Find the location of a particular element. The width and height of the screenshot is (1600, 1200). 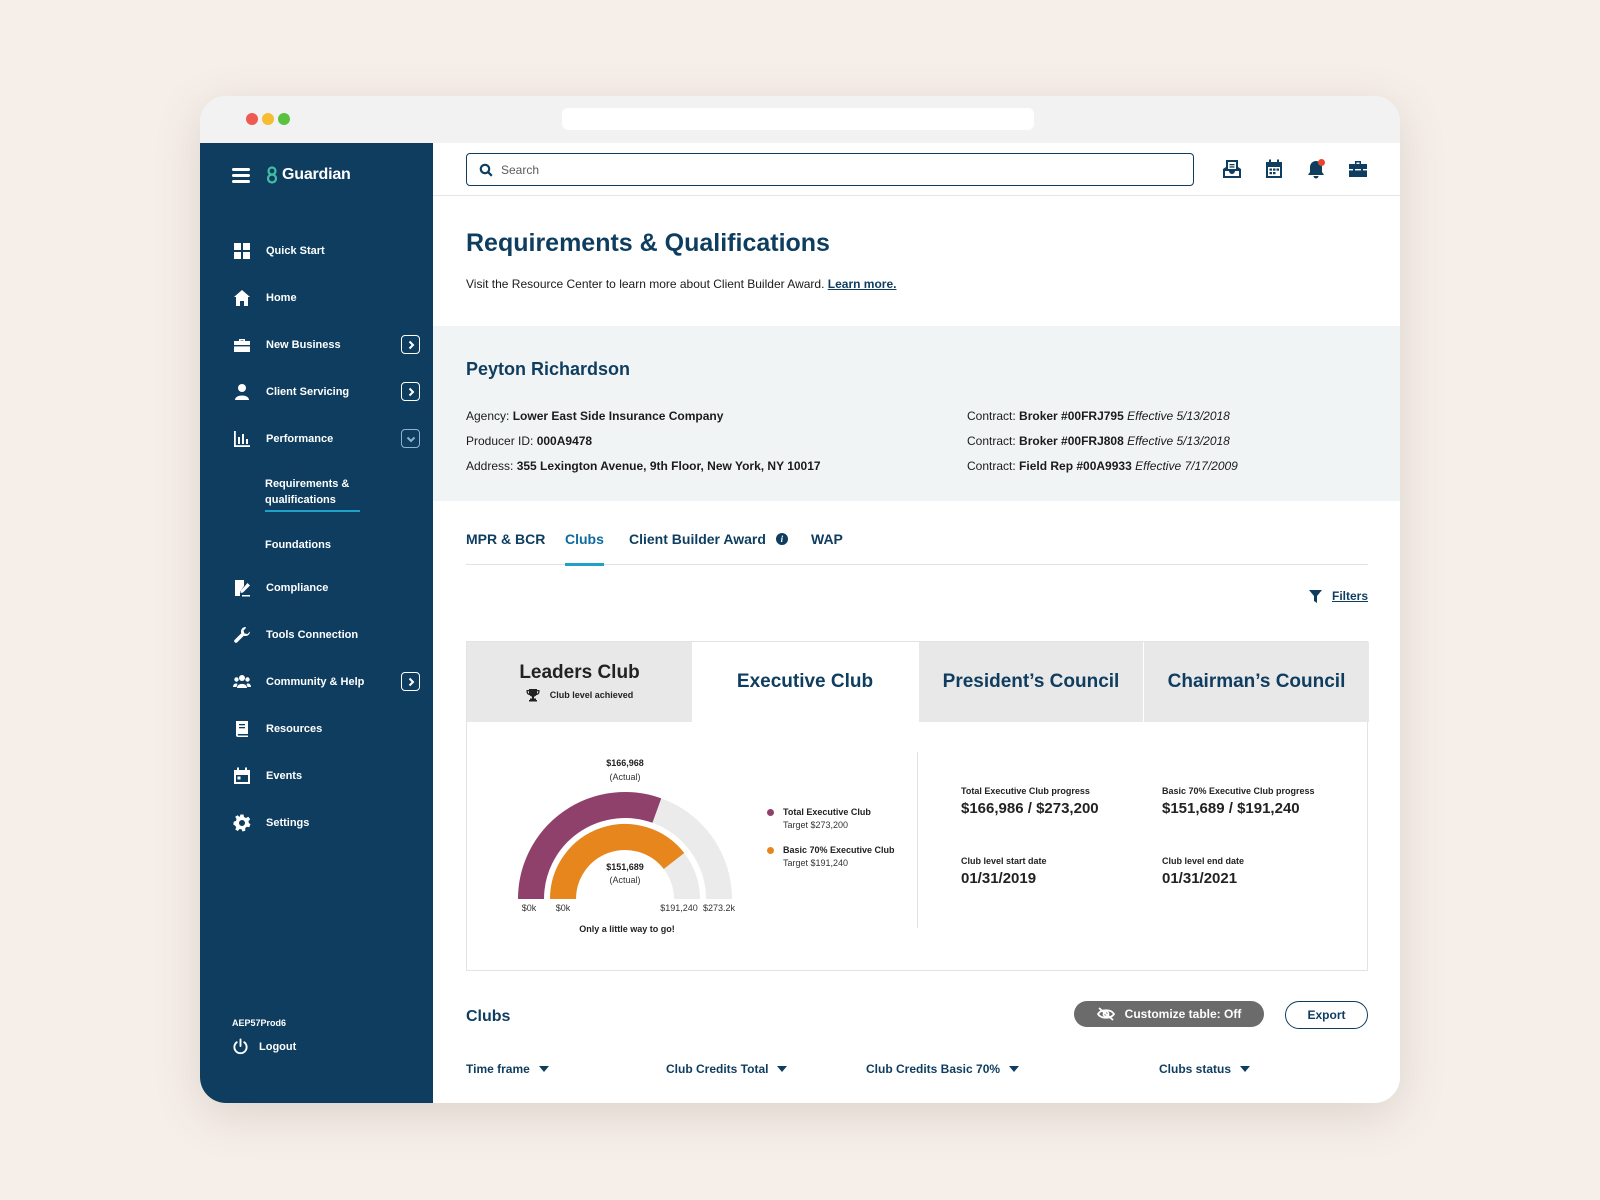

tab-label: Client Builder Award is located at coordinates (697, 539).